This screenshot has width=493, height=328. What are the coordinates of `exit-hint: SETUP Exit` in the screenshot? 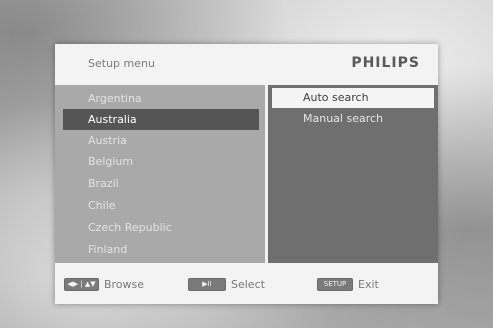 It's located at (348, 284).